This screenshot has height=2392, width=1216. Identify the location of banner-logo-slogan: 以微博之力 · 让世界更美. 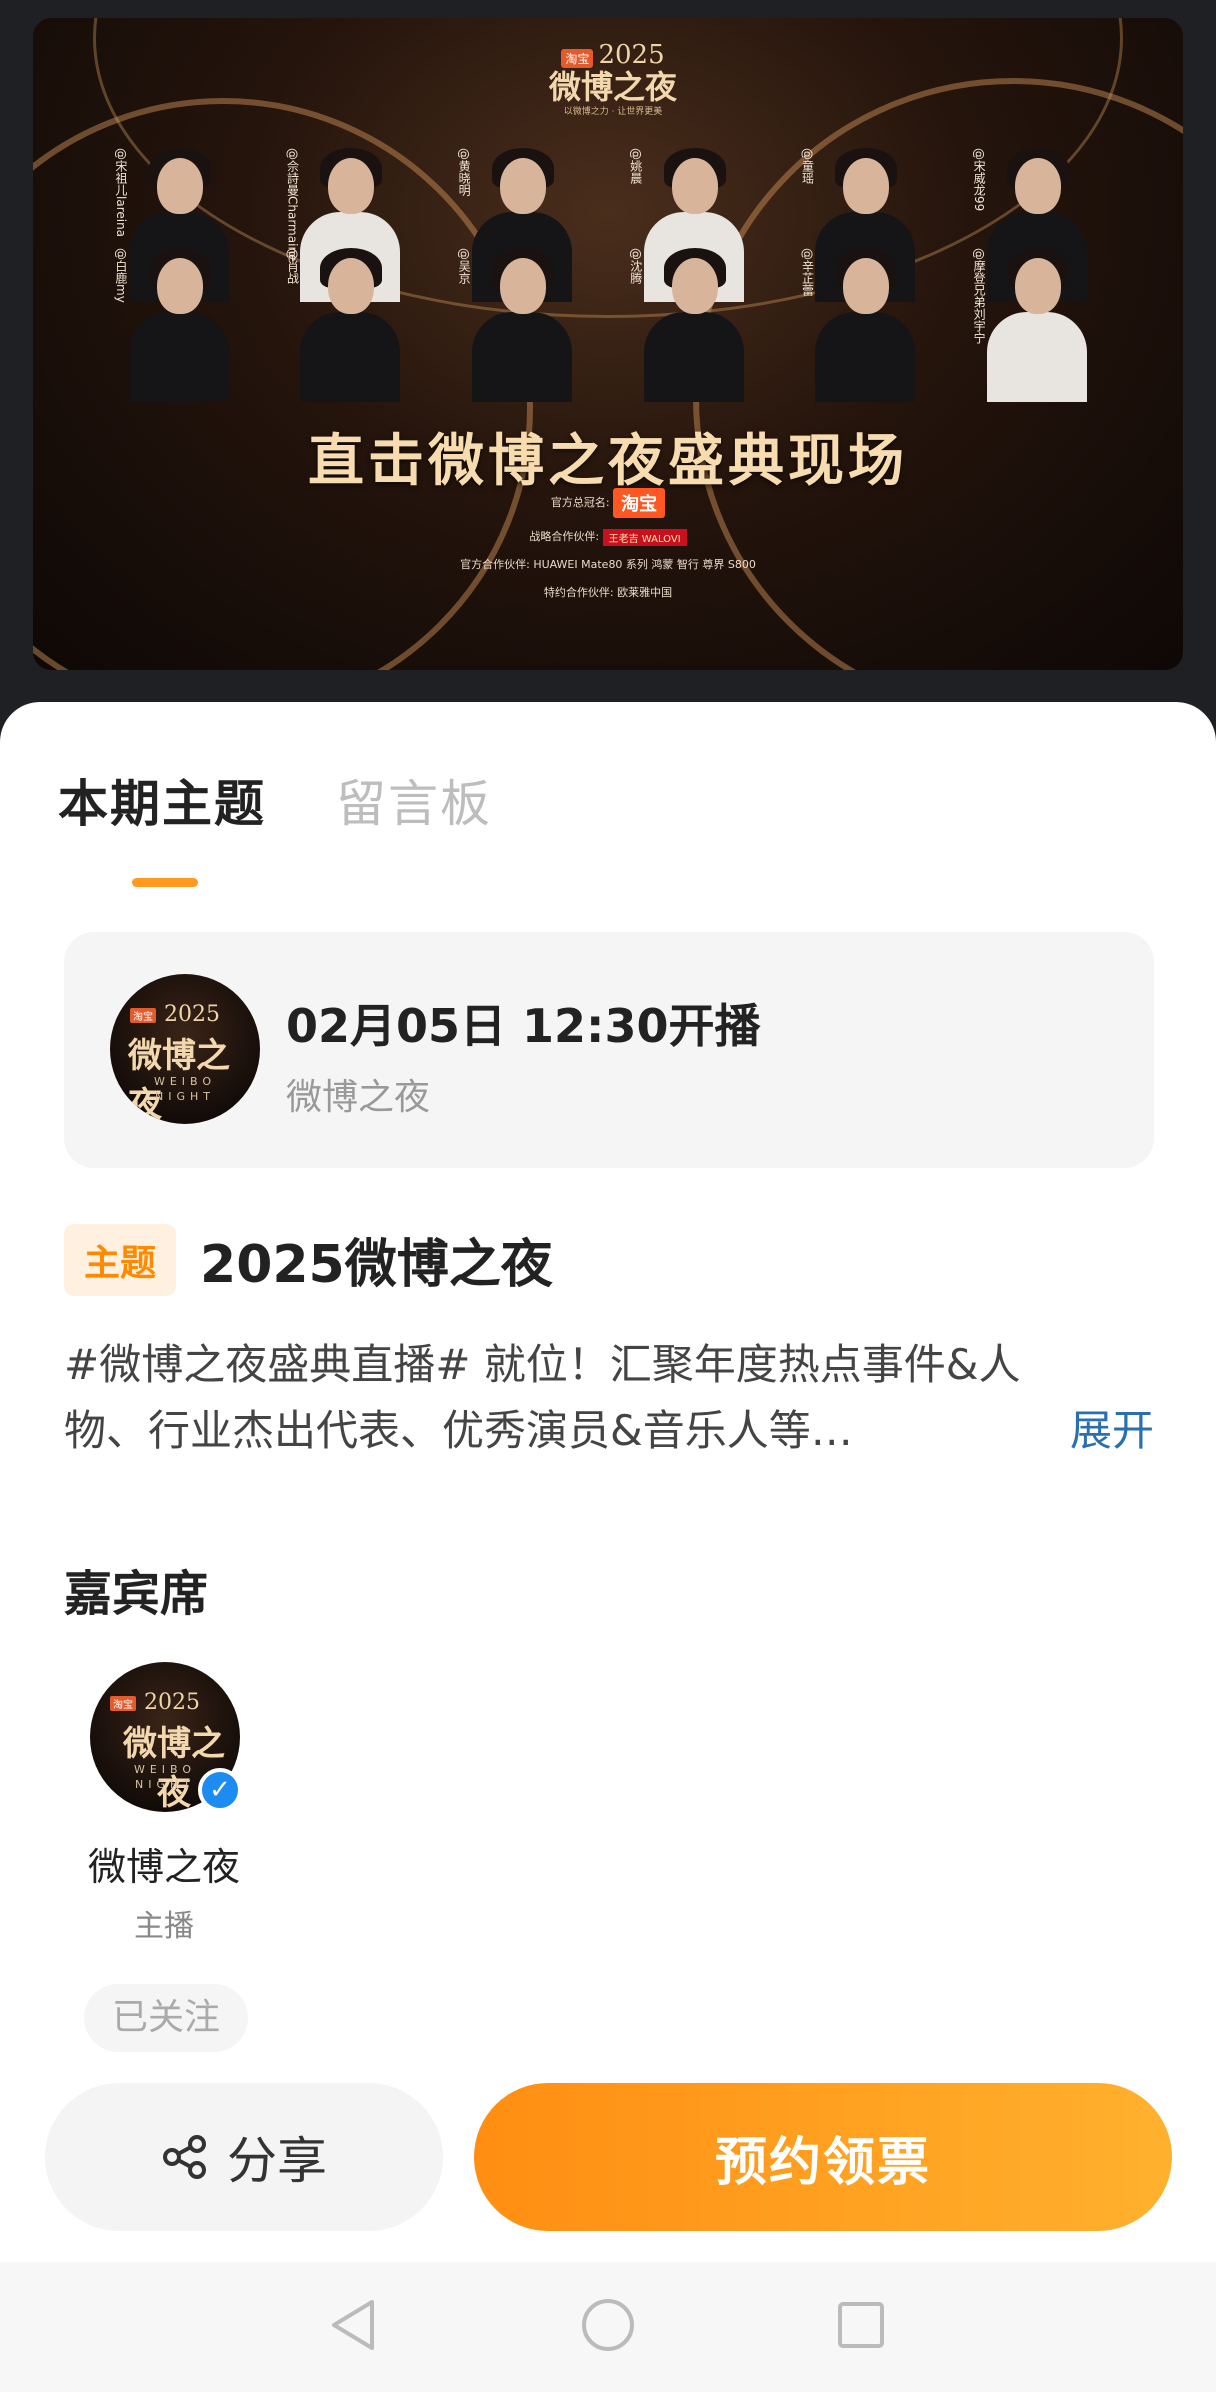
(613, 112).